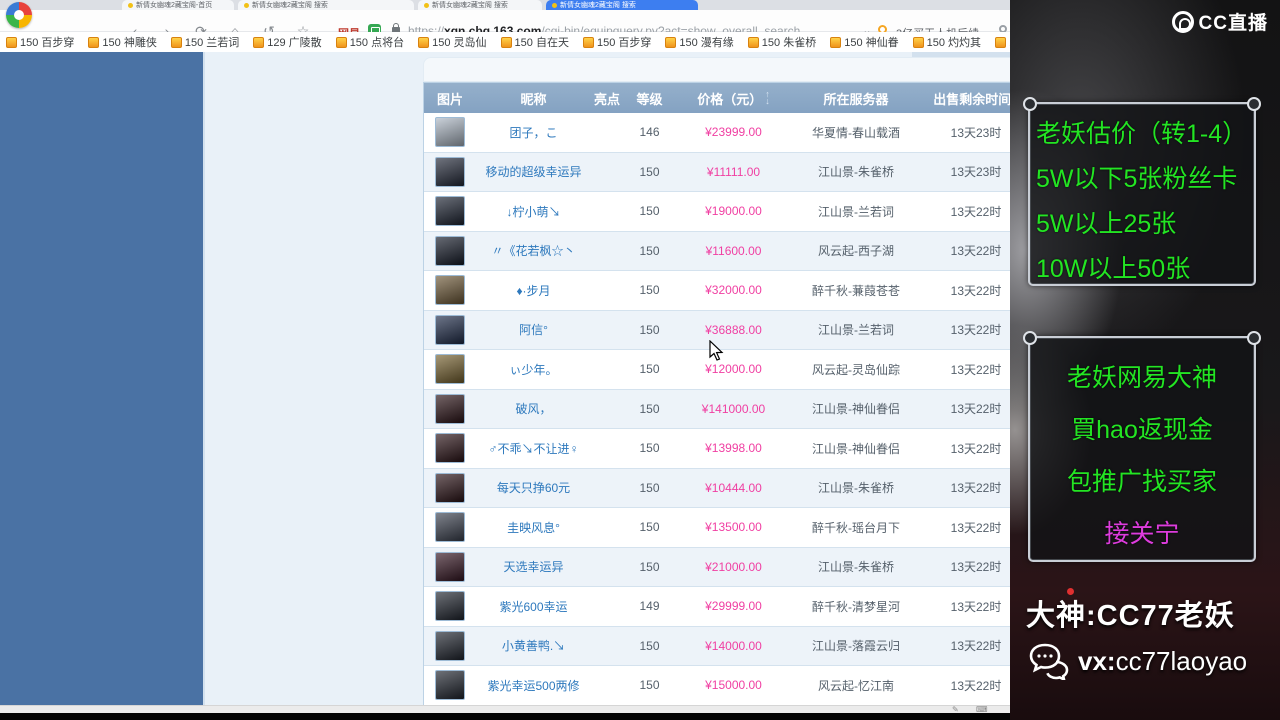 Image resolution: width=1280 pixels, height=720 pixels. I want to click on character-name-link: 移动的超级幸运异, so click(533, 172).